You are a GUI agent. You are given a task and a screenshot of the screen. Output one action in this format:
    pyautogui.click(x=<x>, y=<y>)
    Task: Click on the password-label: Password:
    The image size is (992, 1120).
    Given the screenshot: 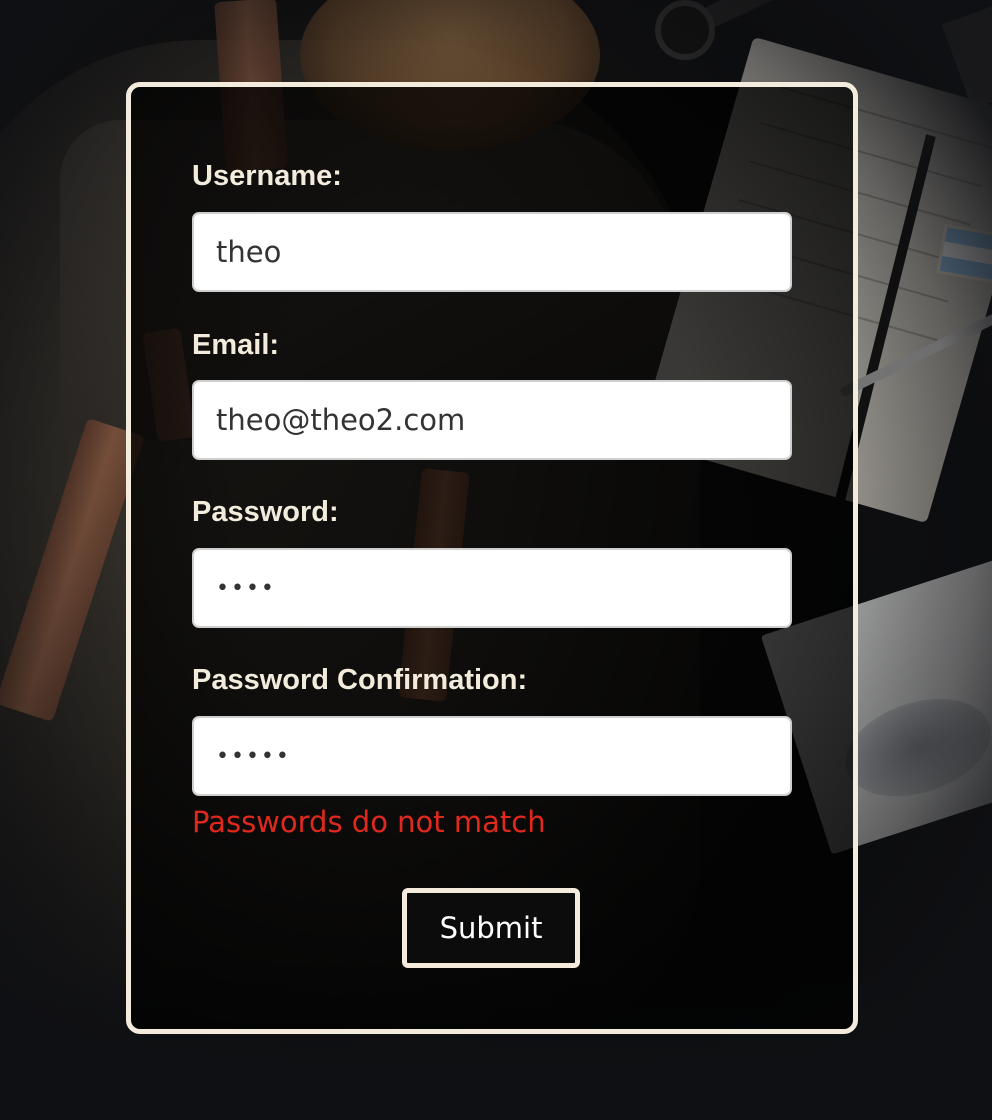 What is the action you would take?
    pyautogui.click(x=265, y=512)
    